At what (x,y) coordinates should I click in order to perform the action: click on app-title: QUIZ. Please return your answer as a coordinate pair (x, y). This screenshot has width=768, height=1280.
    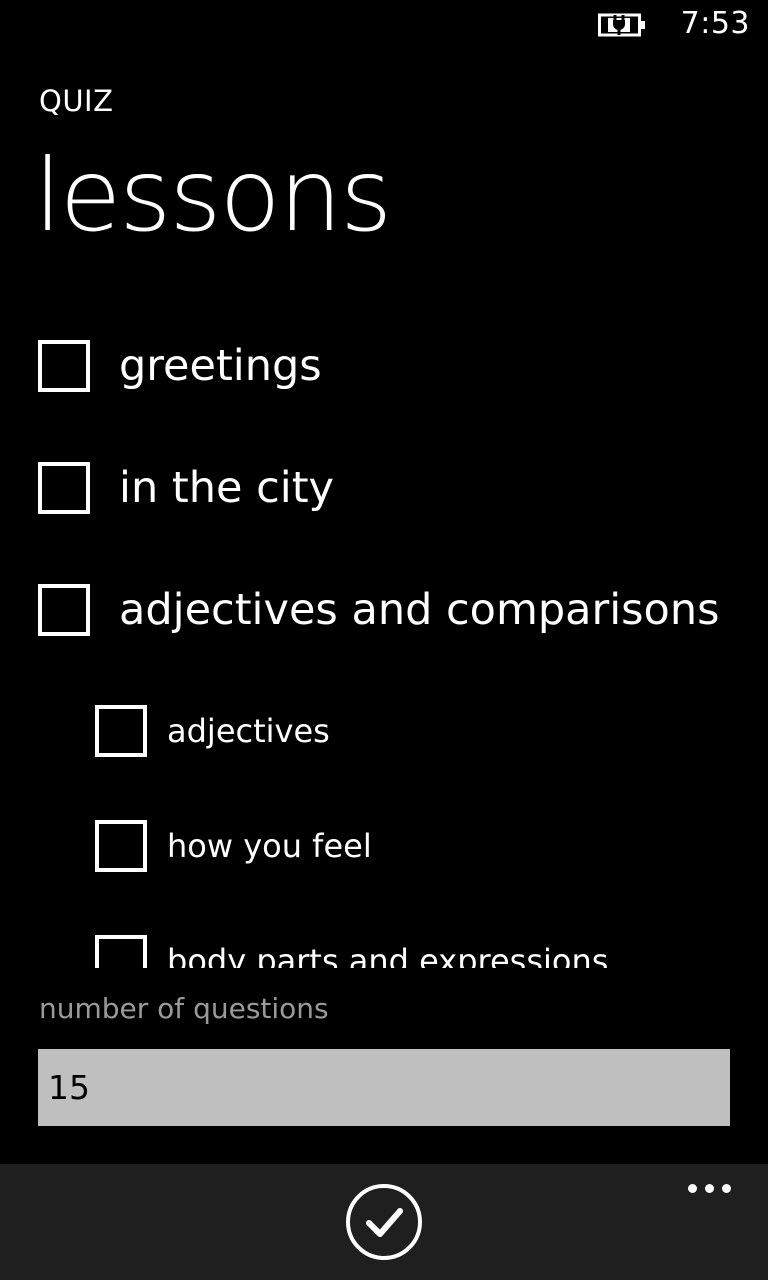
    Looking at the image, I should click on (76, 101).